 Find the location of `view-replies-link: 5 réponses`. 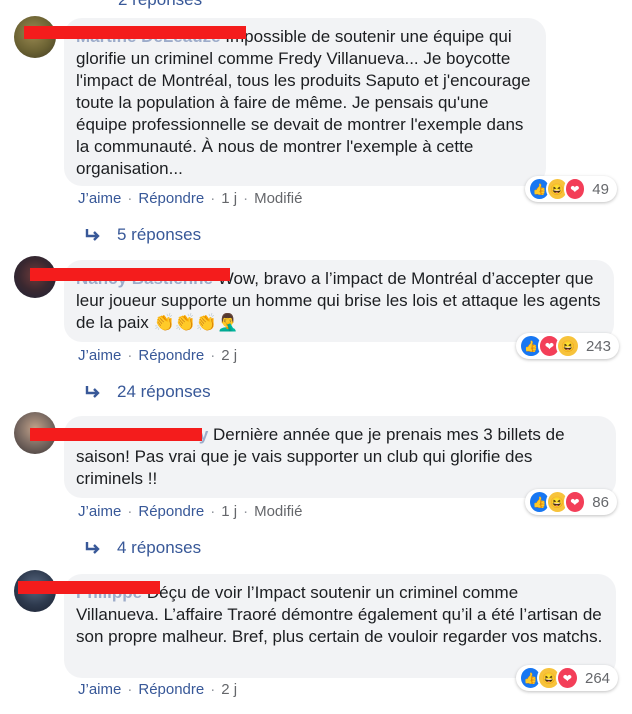

view-replies-link: 5 réponses is located at coordinates (142, 235).